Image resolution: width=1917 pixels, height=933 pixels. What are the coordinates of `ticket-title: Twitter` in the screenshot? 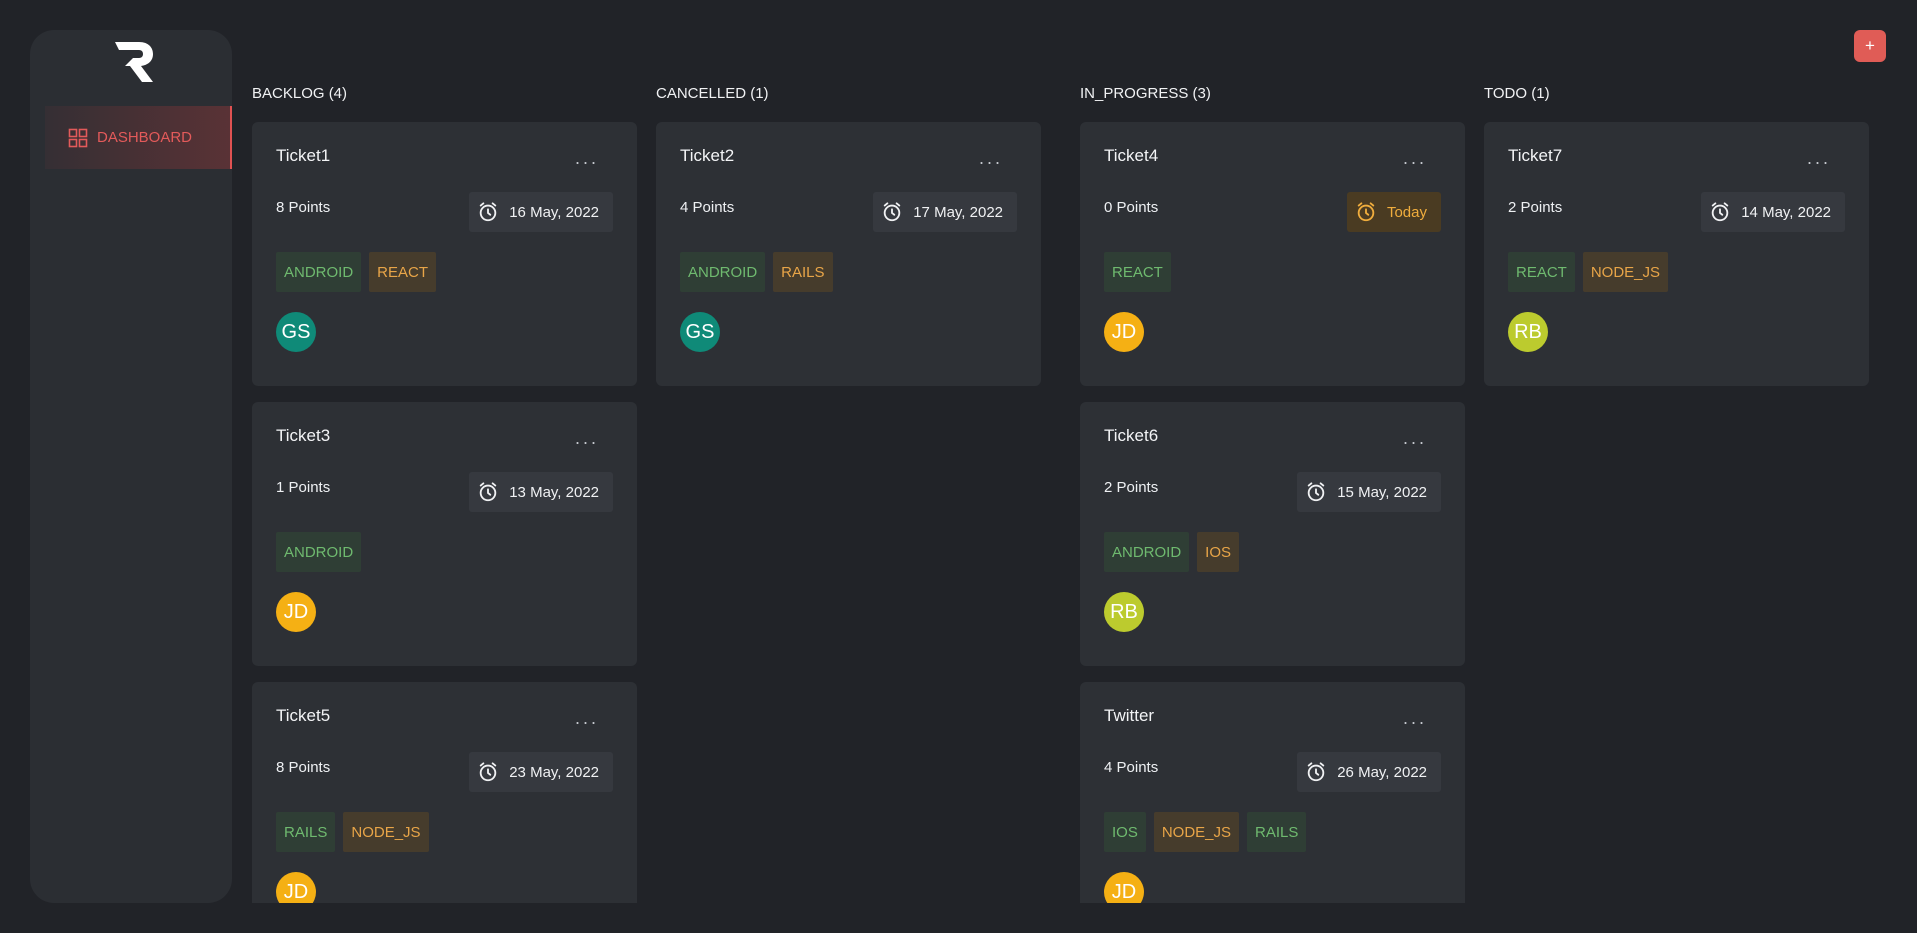 It's located at (1129, 715).